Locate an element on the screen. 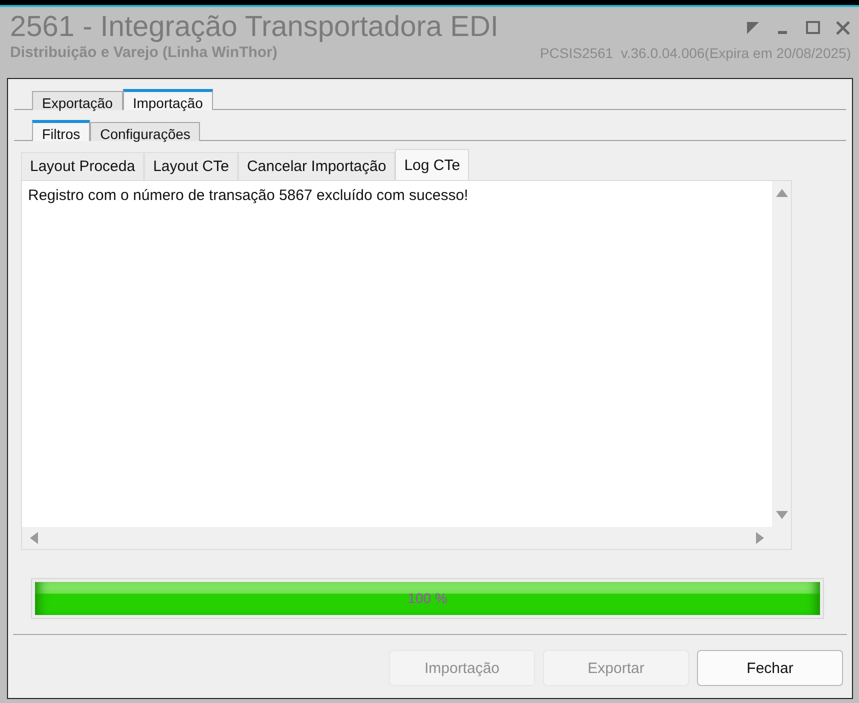  restore-icon is located at coordinates (753, 28).